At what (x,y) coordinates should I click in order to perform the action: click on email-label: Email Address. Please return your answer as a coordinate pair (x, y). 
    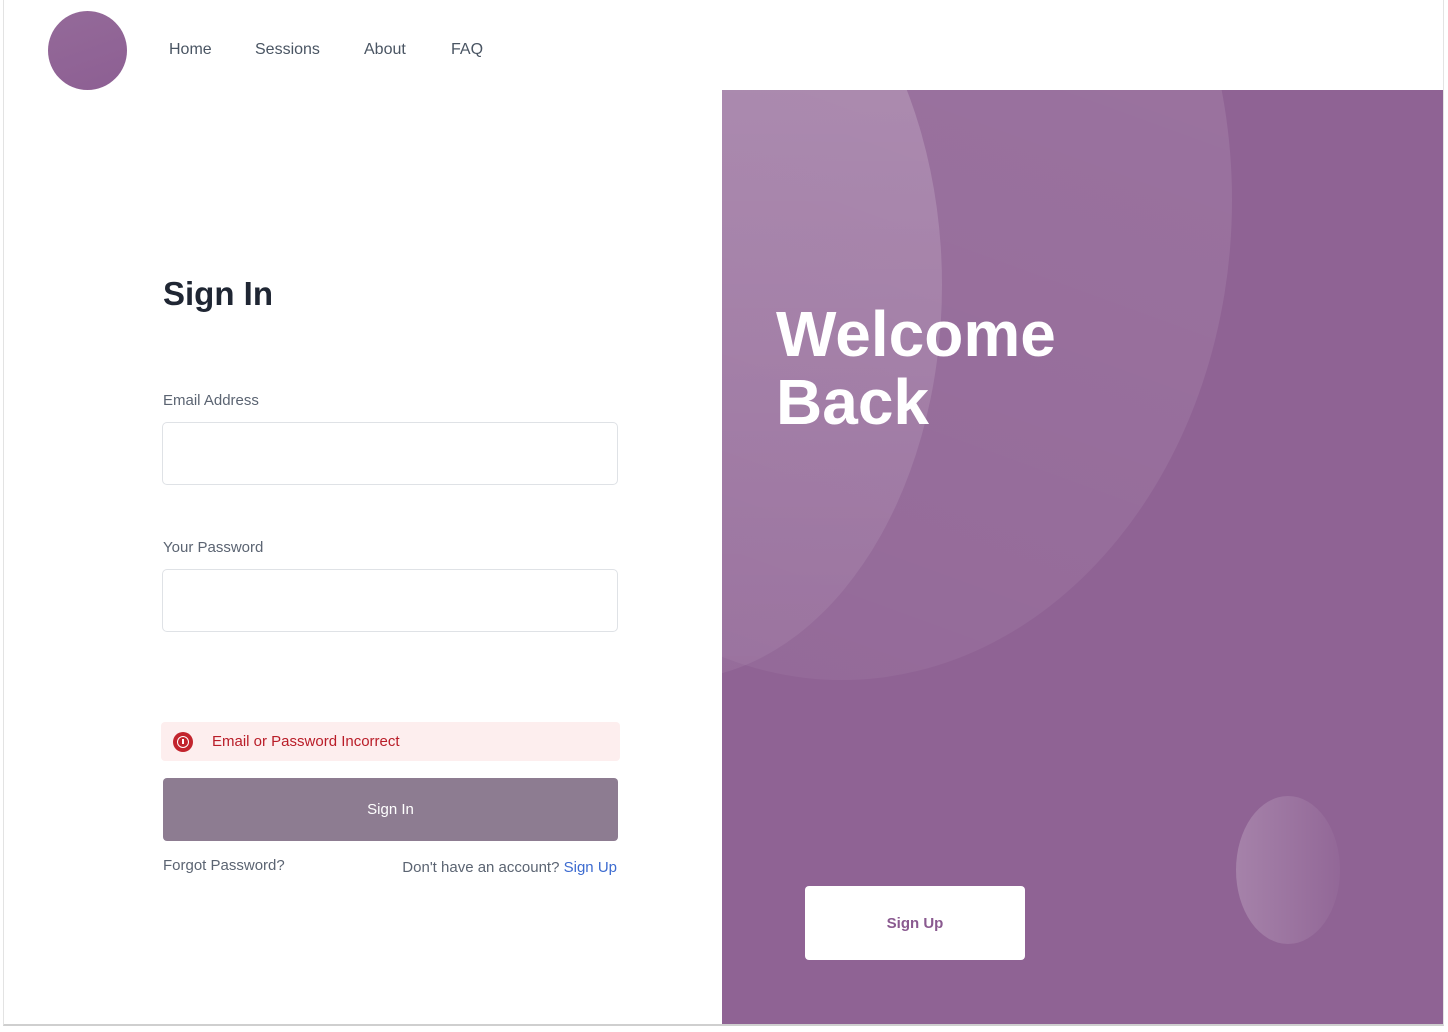
    Looking at the image, I should click on (211, 400).